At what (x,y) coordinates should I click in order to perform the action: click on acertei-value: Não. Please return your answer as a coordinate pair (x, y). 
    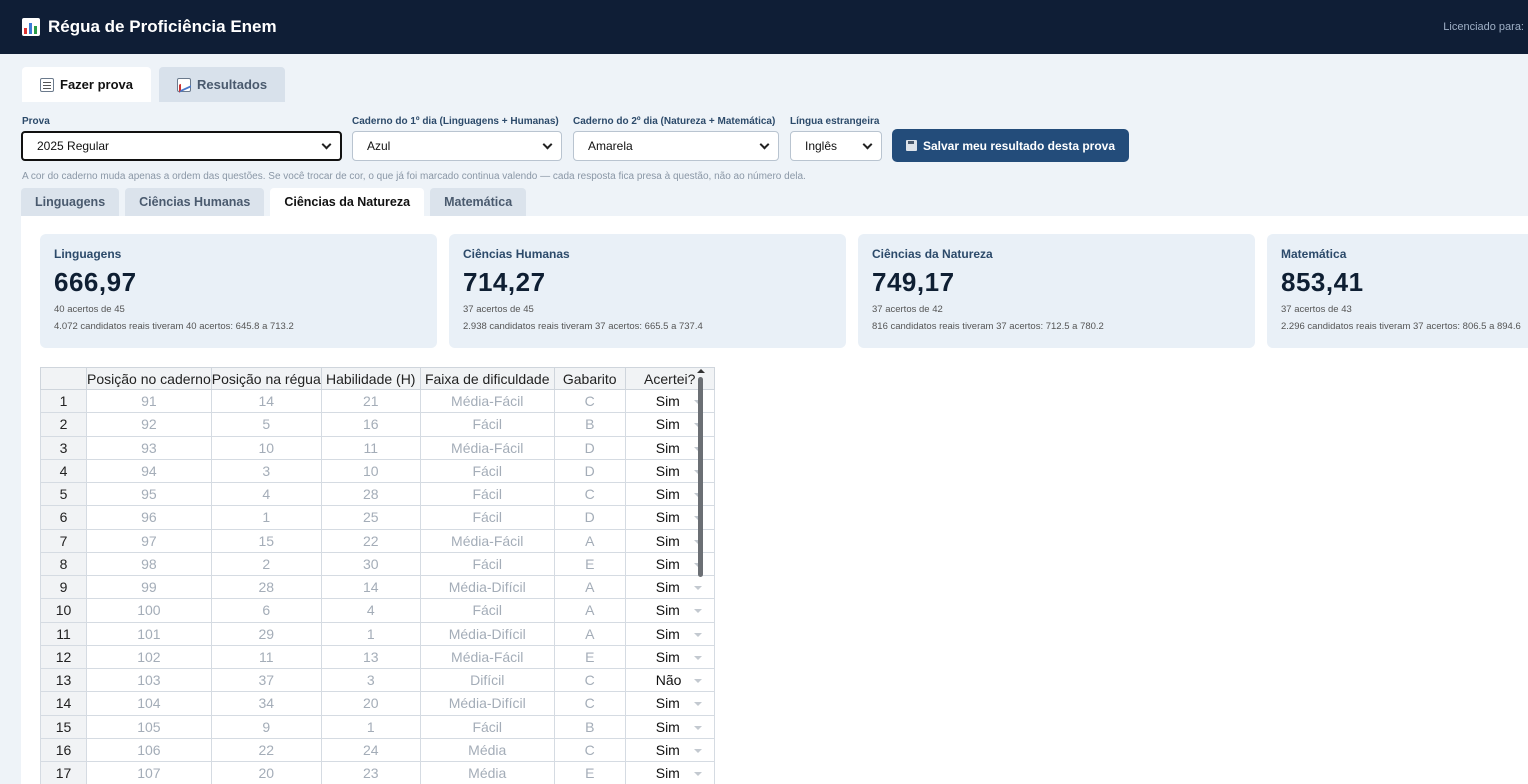
    Looking at the image, I should click on (668, 680).